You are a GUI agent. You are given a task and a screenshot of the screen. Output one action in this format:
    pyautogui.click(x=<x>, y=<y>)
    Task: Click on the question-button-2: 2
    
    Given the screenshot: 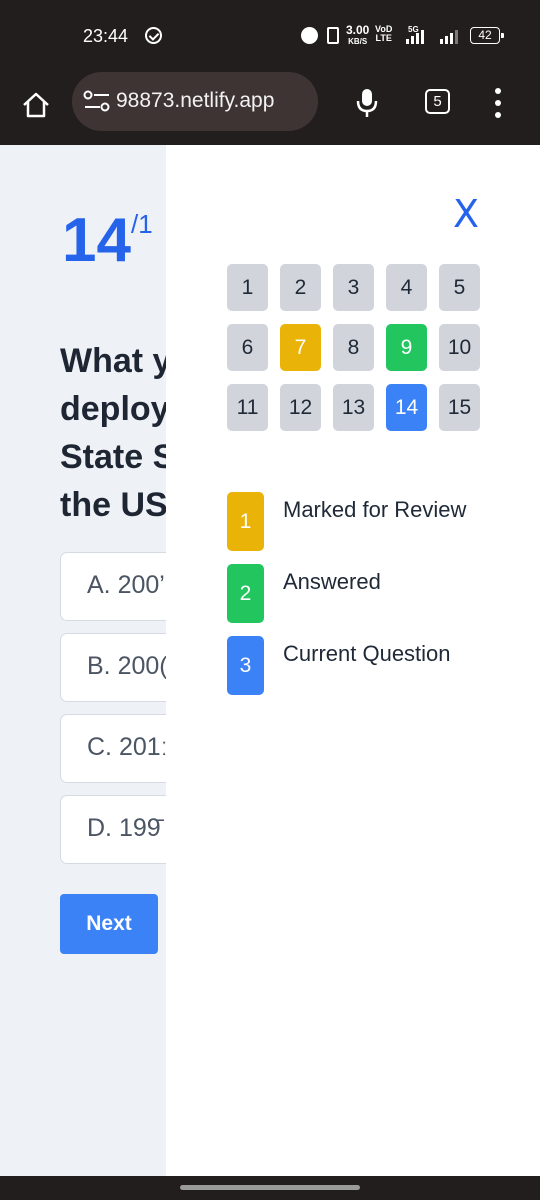 What is the action you would take?
    pyautogui.click(x=300, y=287)
    